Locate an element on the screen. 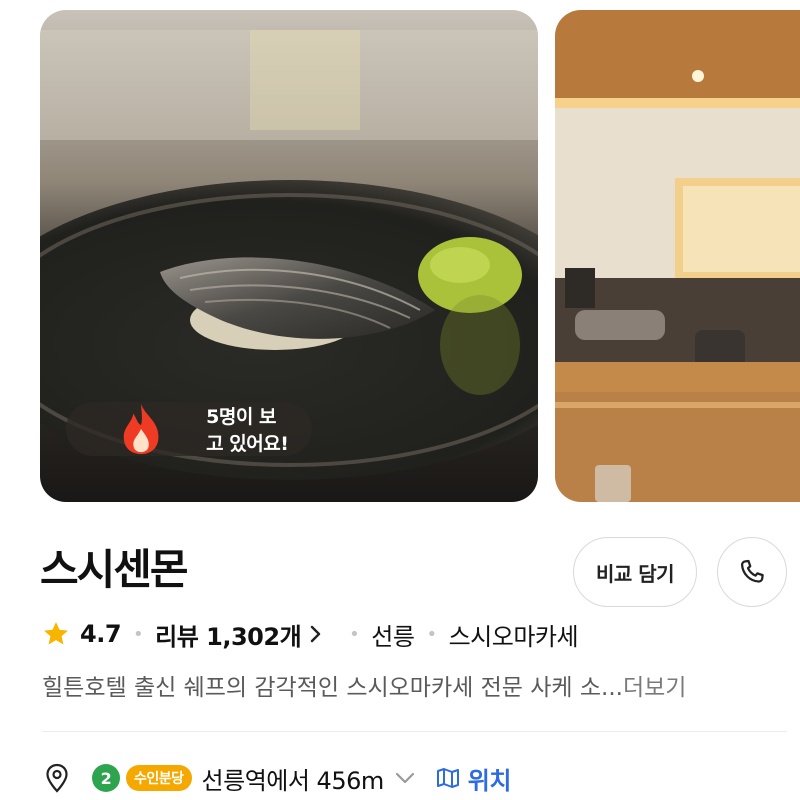 This screenshot has width=800, height=800. rating-row: 4.7 • 리뷰 1,302개 • 선릉 • 스시오마카세 is located at coordinates (310, 634).